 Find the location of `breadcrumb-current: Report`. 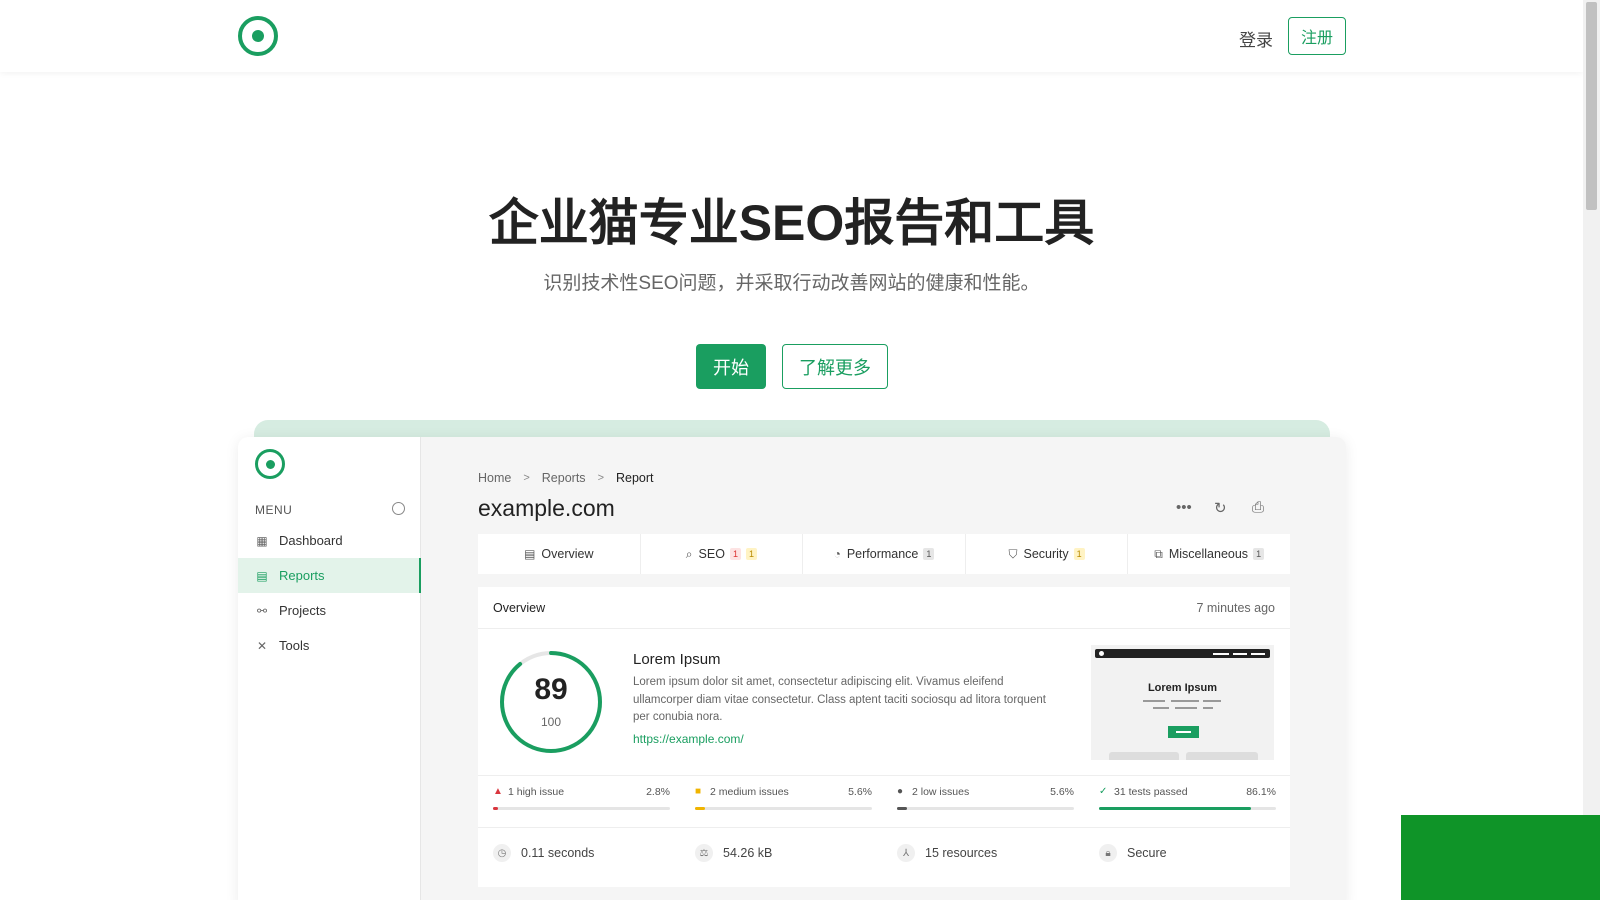

breadcrumb-current: Report is located at coordinates (635, 478).